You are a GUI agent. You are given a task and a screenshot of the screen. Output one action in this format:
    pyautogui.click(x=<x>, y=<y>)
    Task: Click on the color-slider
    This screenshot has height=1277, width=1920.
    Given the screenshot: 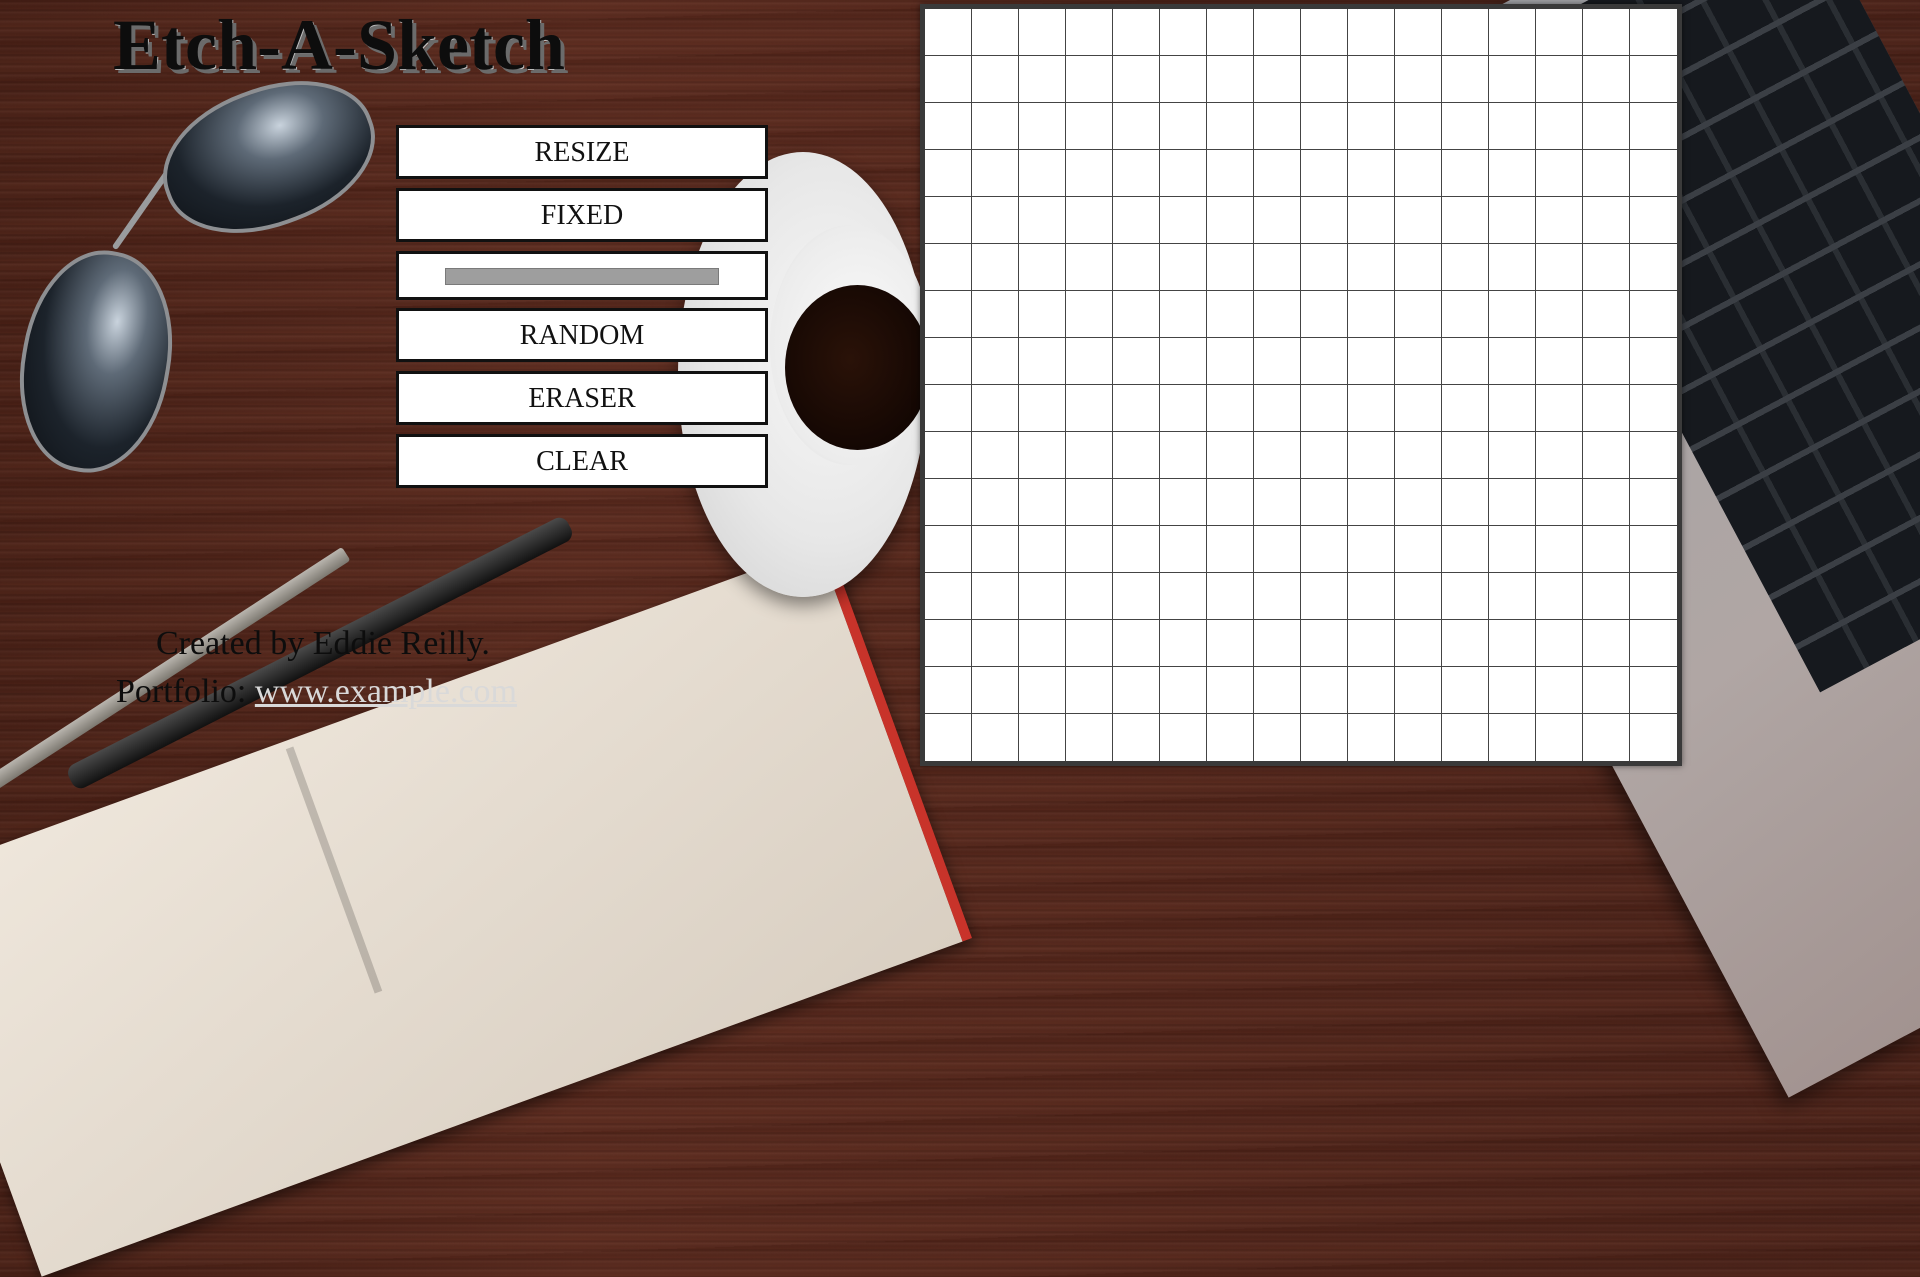 What is the action you would take?
    pyautogui.click(x=582, y=276)
    